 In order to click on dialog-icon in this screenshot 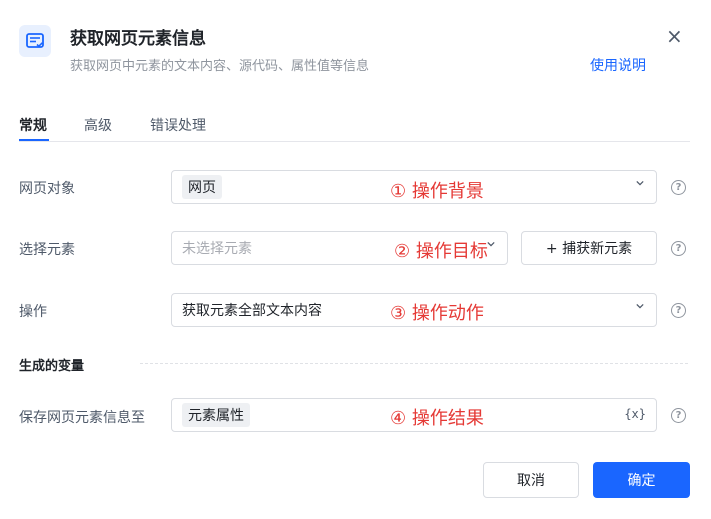, I will do `click(35, 41)`.